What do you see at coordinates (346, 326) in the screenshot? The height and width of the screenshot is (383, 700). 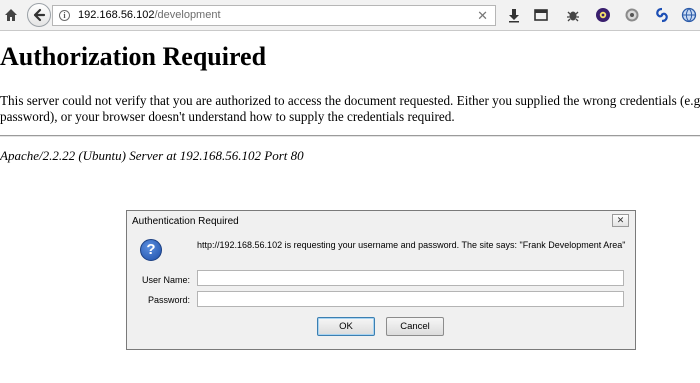 I see `ok-button: OK` at bounding box center [346, 326].